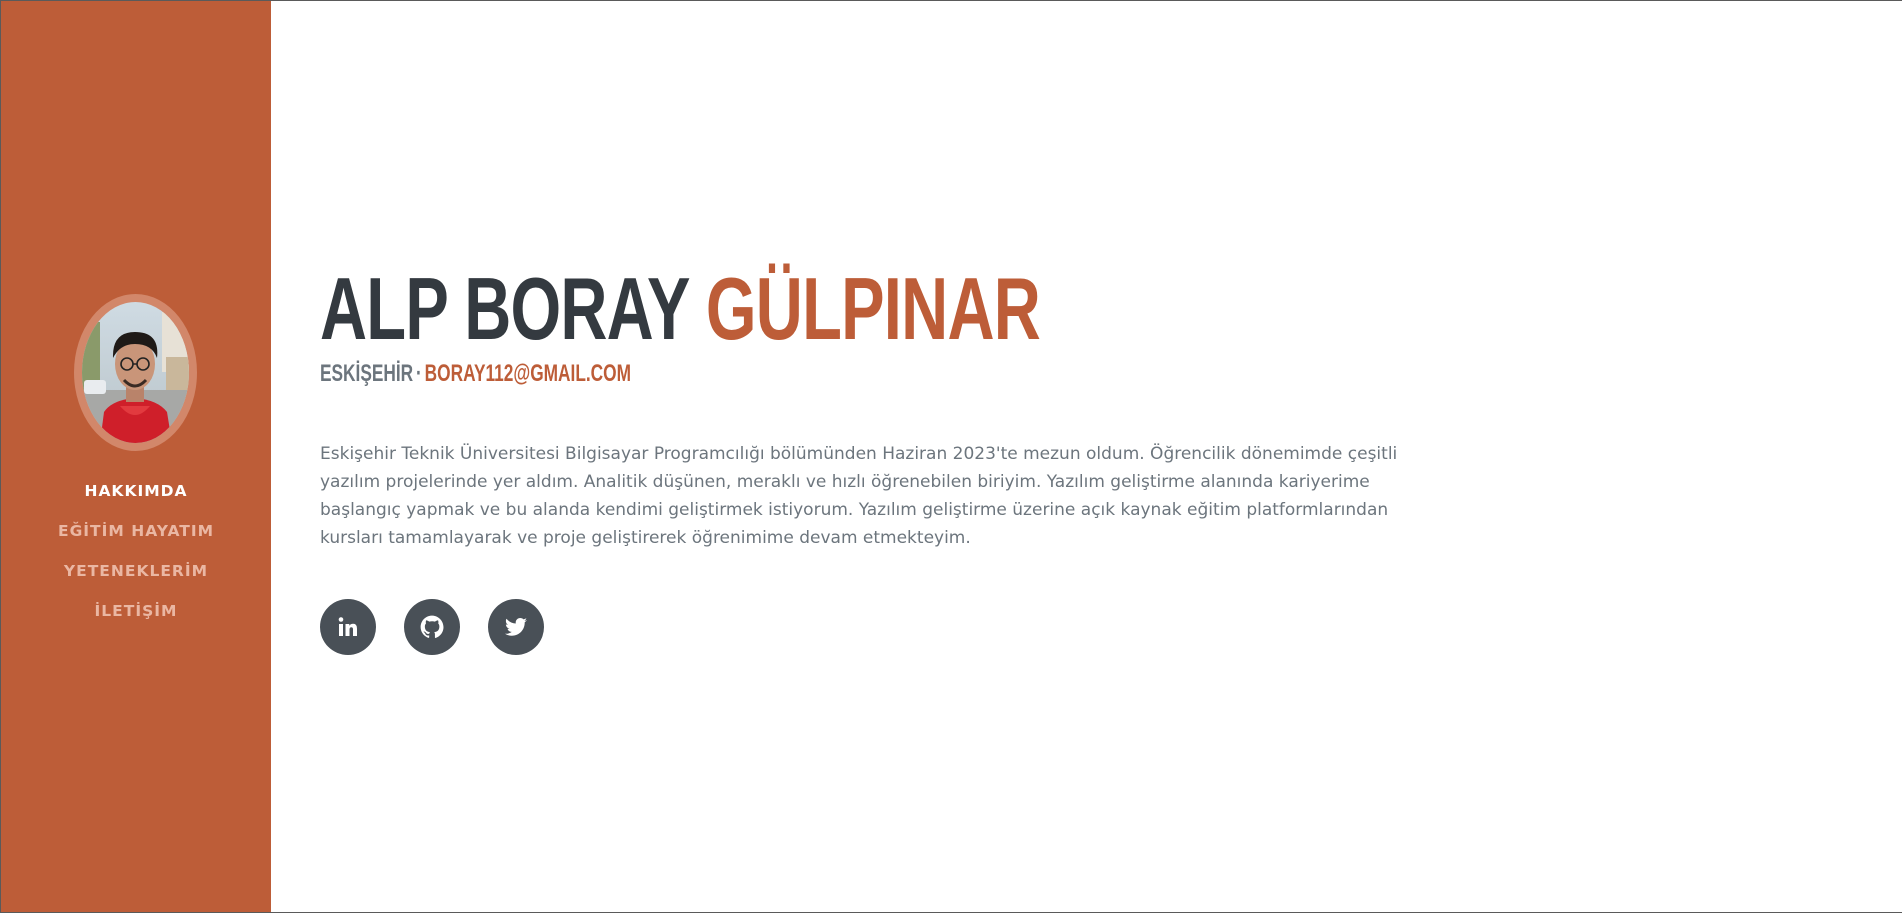 This screenshot has height=913, width=1902. What do you see at coordinates (528, 373) in the screenshot?
I see `email-link: BORAY112@GMAIL.COM` at bounding box center [528, 373].